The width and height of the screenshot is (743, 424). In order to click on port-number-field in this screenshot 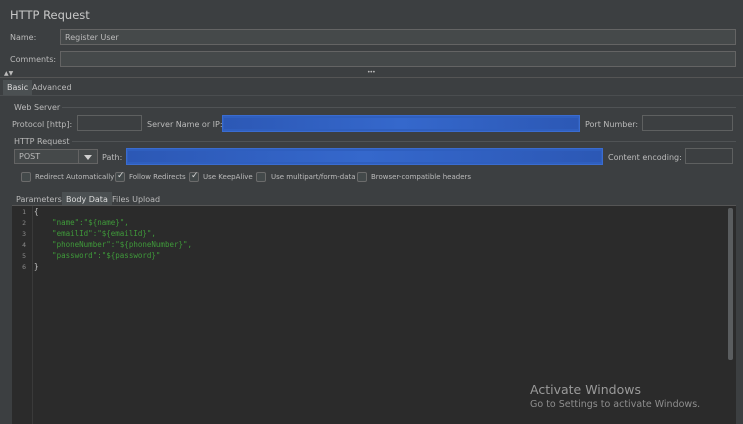, I will do `click(687, 123)`.